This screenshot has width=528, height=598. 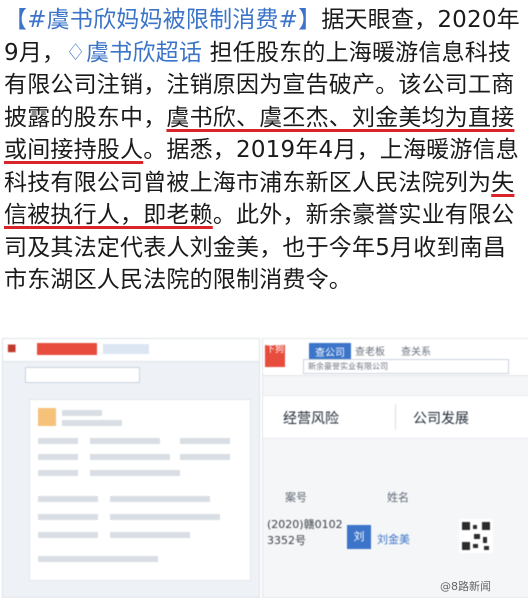 What do you see at coordinates (441, 419) in the screenshot?
I see `section-development: 公司发展` at bounding box center [441, 419].